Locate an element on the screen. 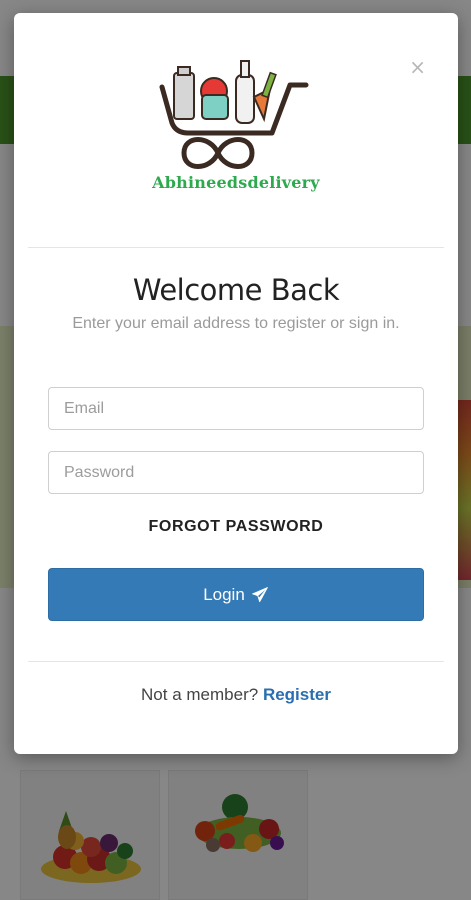 This screenshot has height=900, width=471. register-prompt: Not a member? Register is located at coordinates (236, 695).